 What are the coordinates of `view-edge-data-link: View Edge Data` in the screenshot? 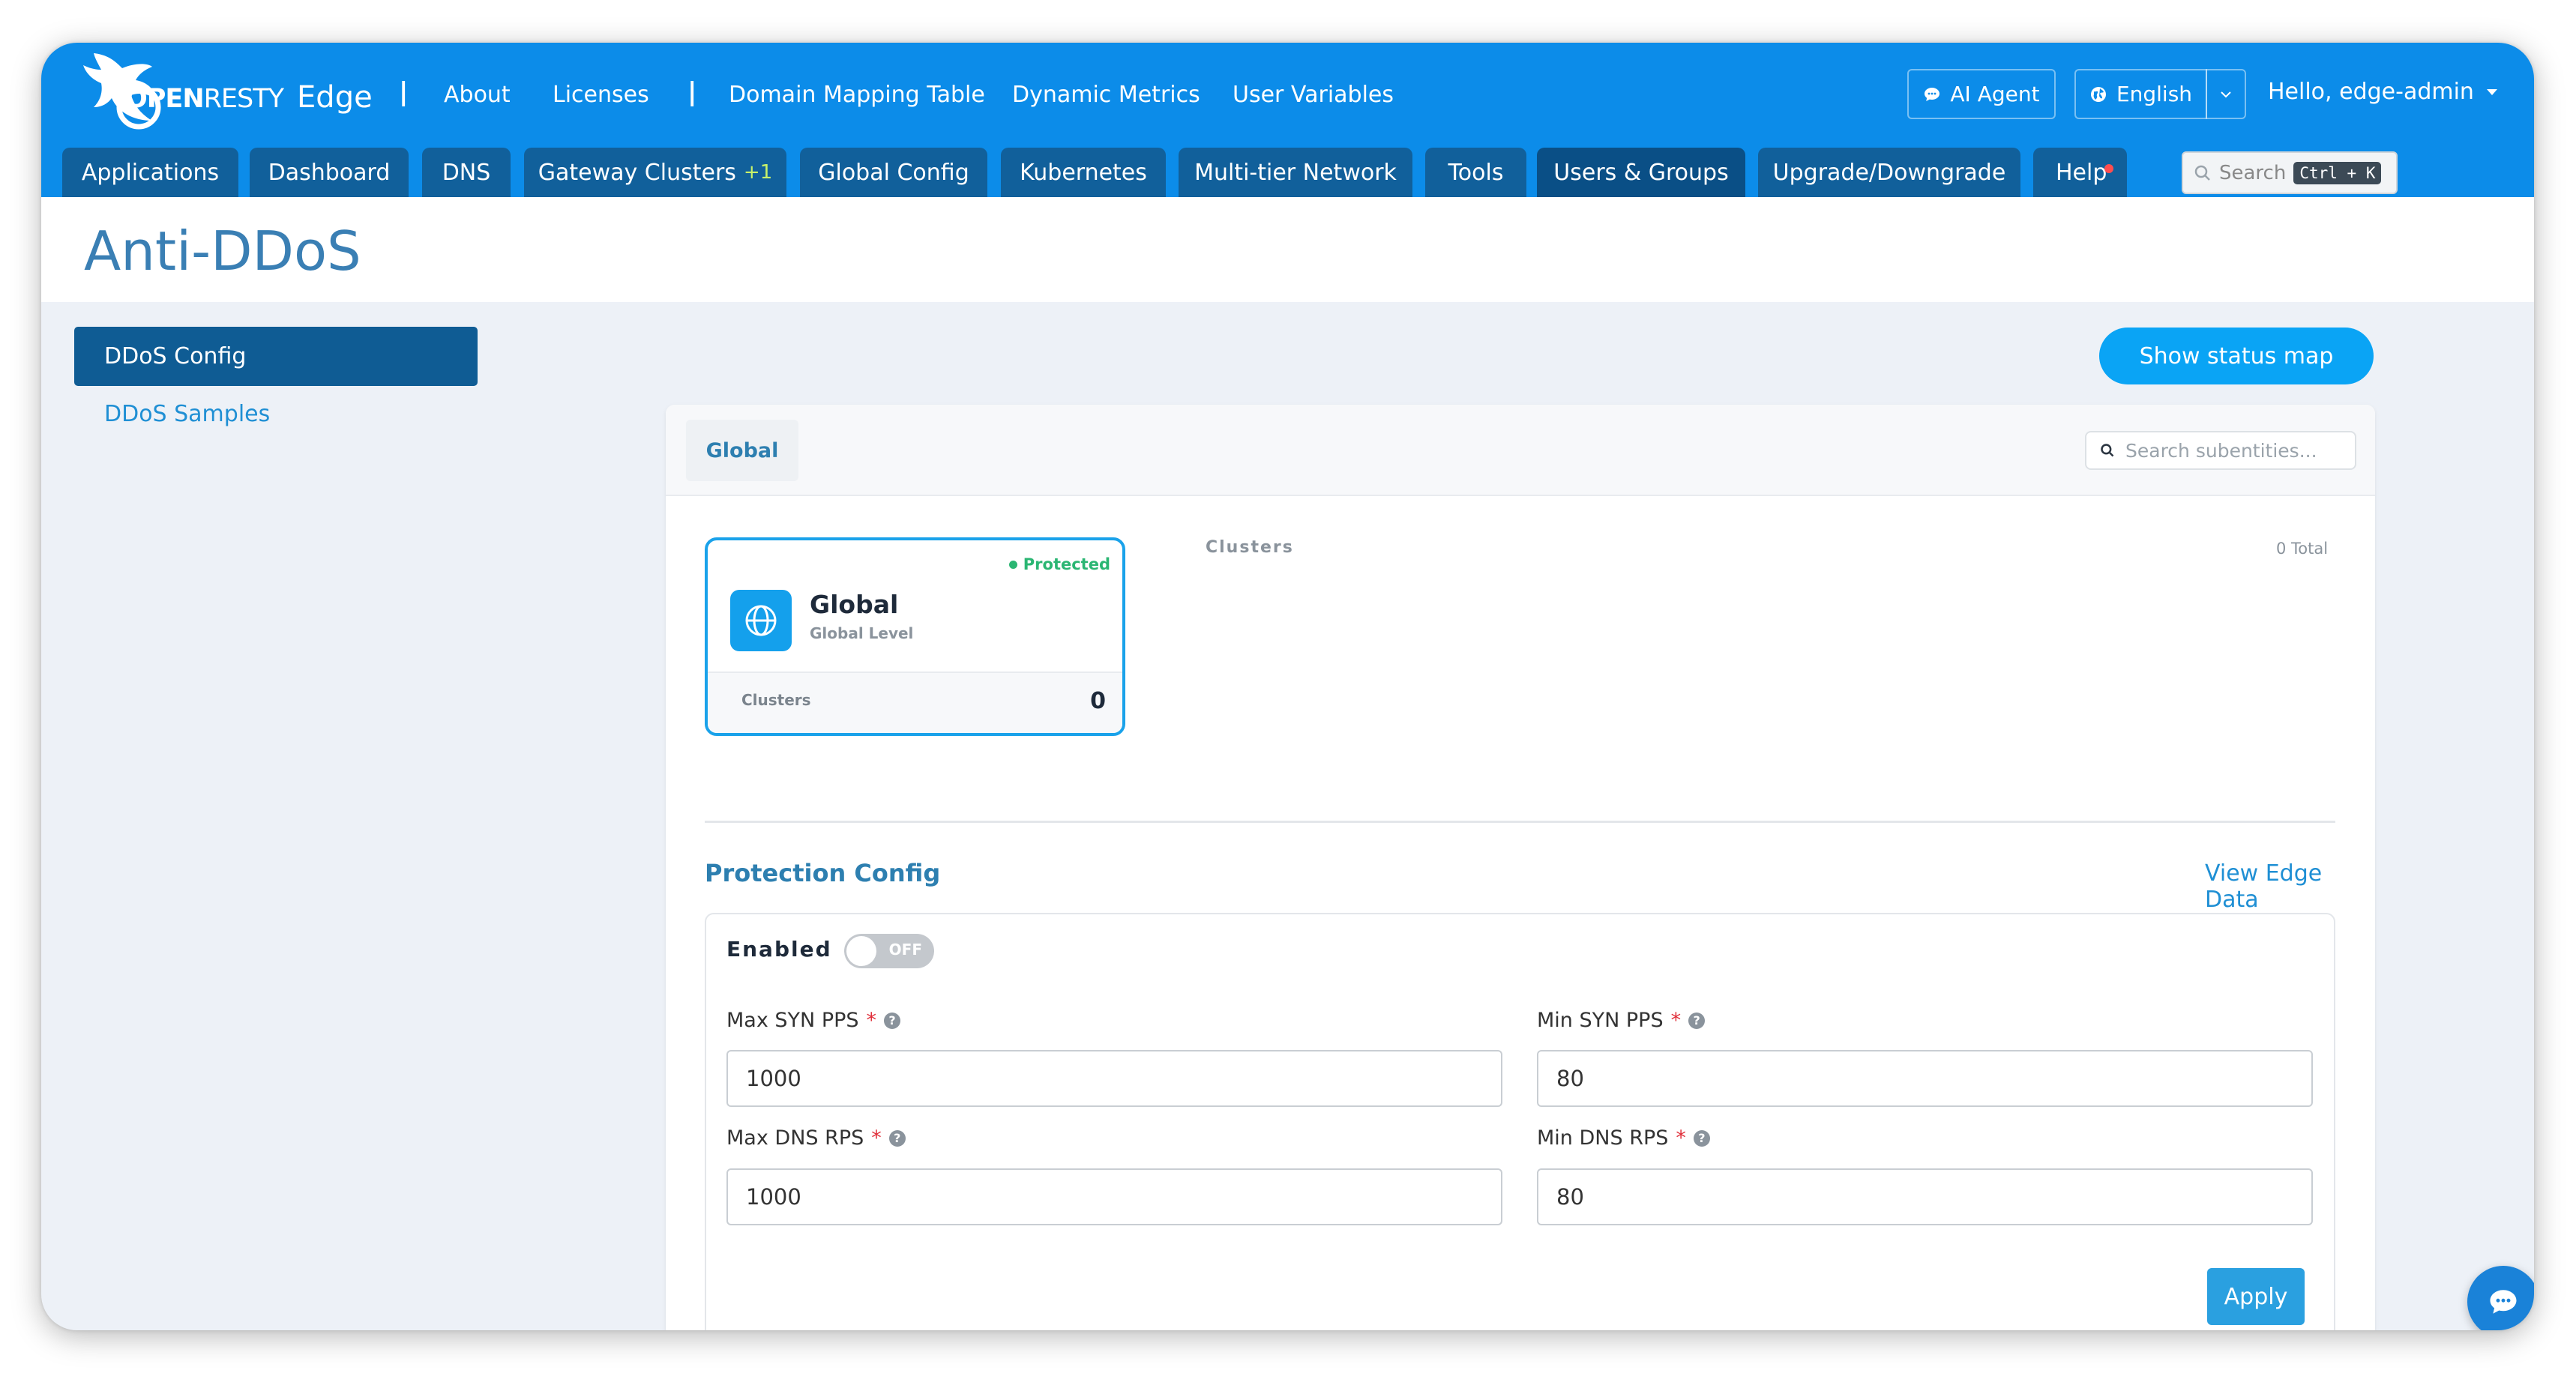 It's located at (2290, 886).